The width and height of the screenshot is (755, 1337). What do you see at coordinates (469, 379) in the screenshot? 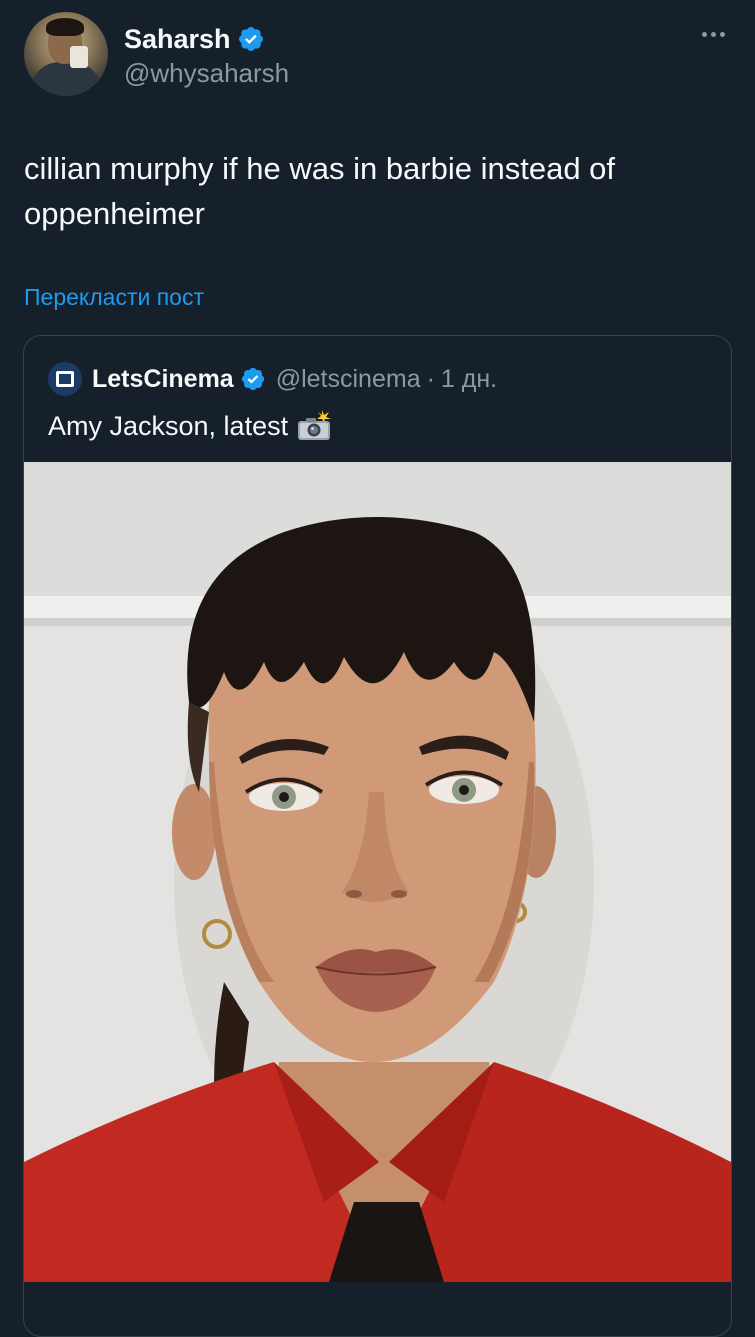
I see `quoted-timestamp: 1 дн.` at bounding box center [469, 379].